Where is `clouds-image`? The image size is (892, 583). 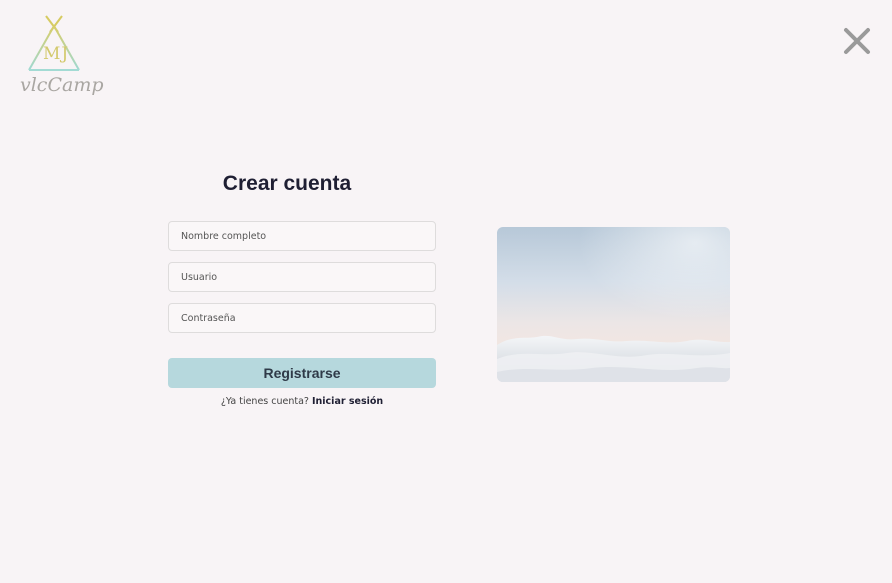 clouds-image is located at coordinates (613, 304).